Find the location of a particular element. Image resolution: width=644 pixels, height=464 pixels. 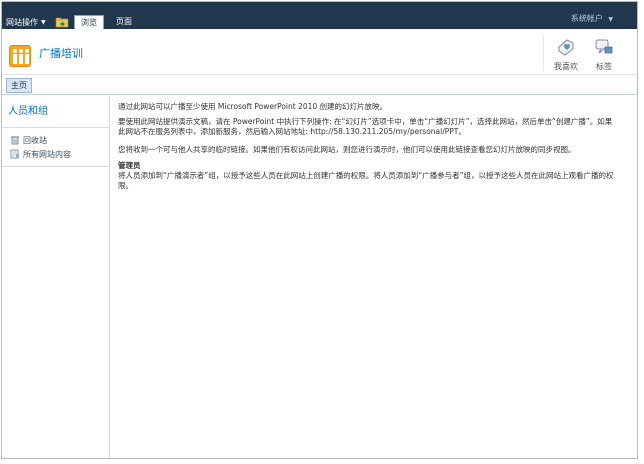

ql-people-groups-link: 人员和组 is located at coordinates (28, 109).